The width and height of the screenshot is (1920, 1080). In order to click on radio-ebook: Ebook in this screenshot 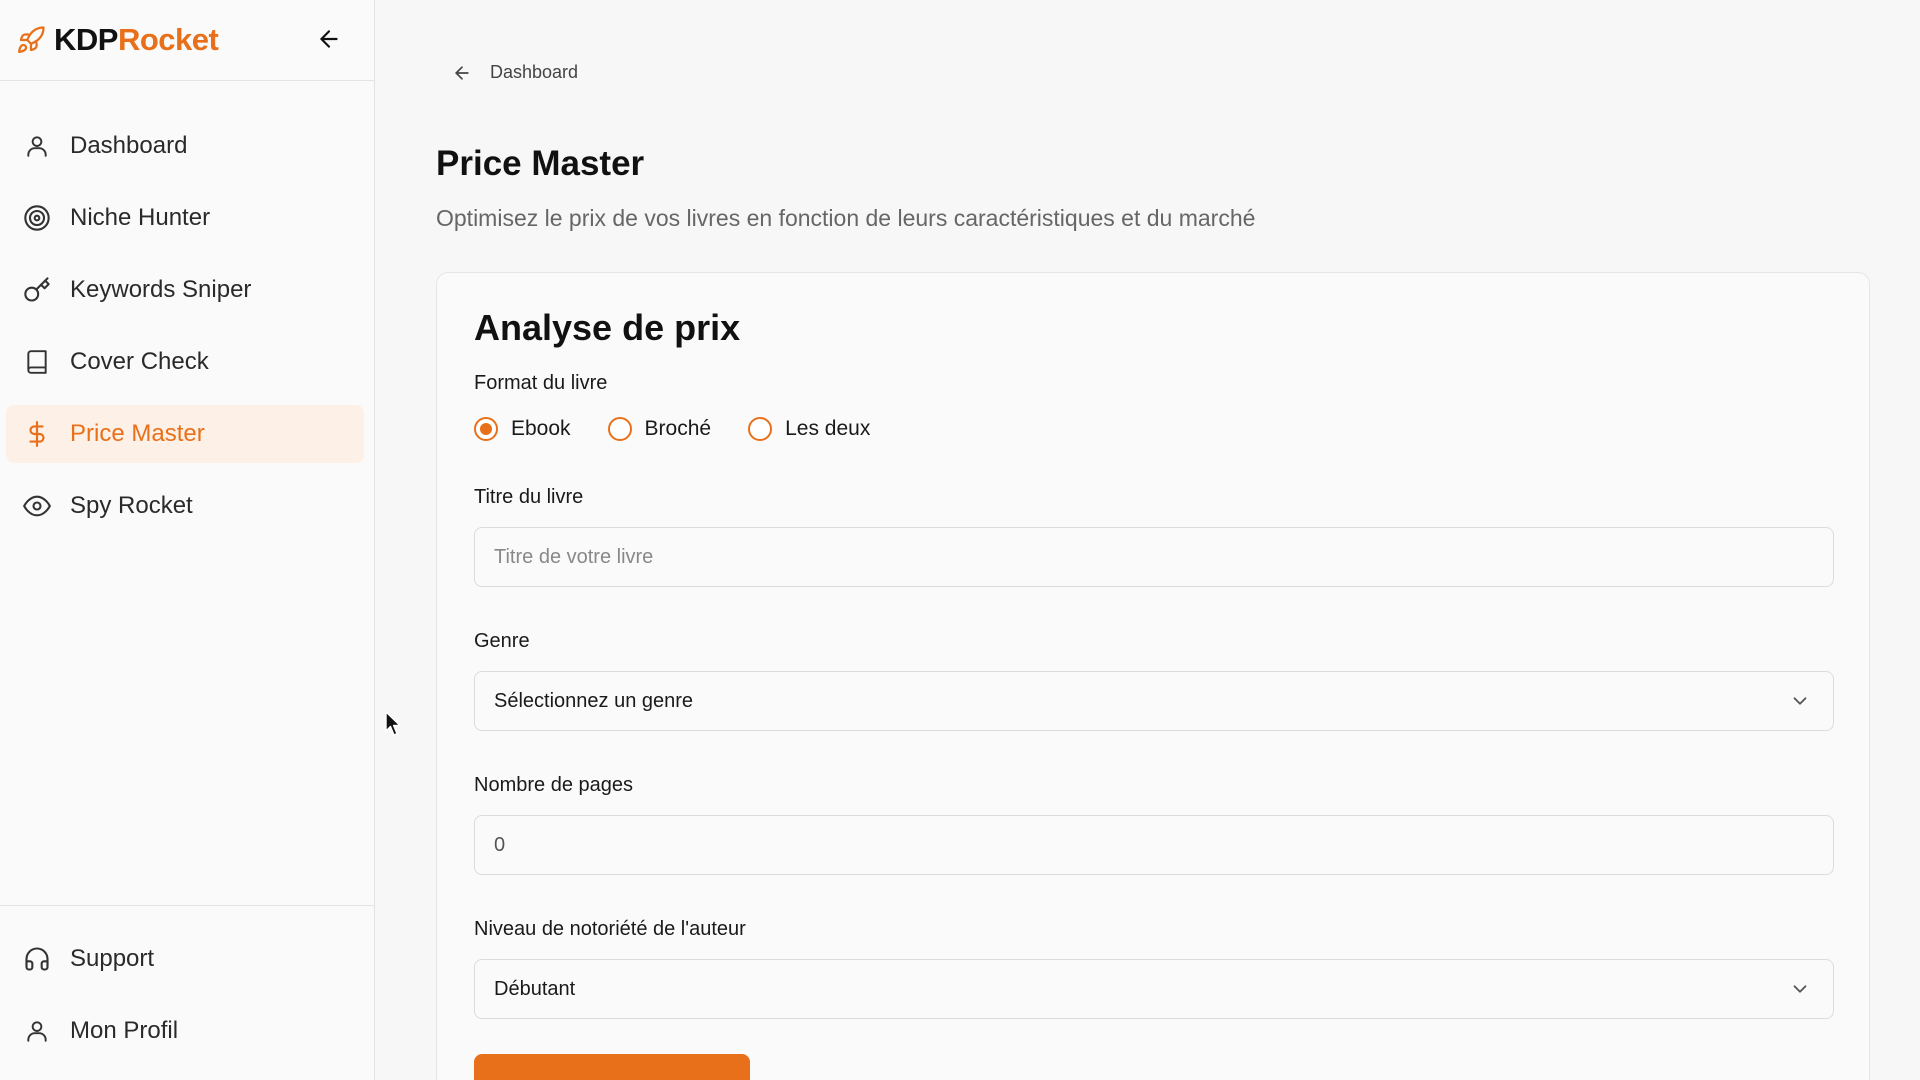, I will do `click(522, 429)`.